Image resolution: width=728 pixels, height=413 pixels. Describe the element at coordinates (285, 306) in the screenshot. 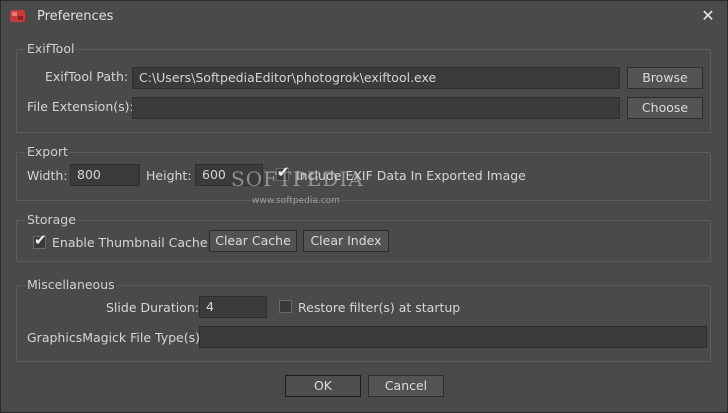

I see `restore-filters-checkbox` at that location.